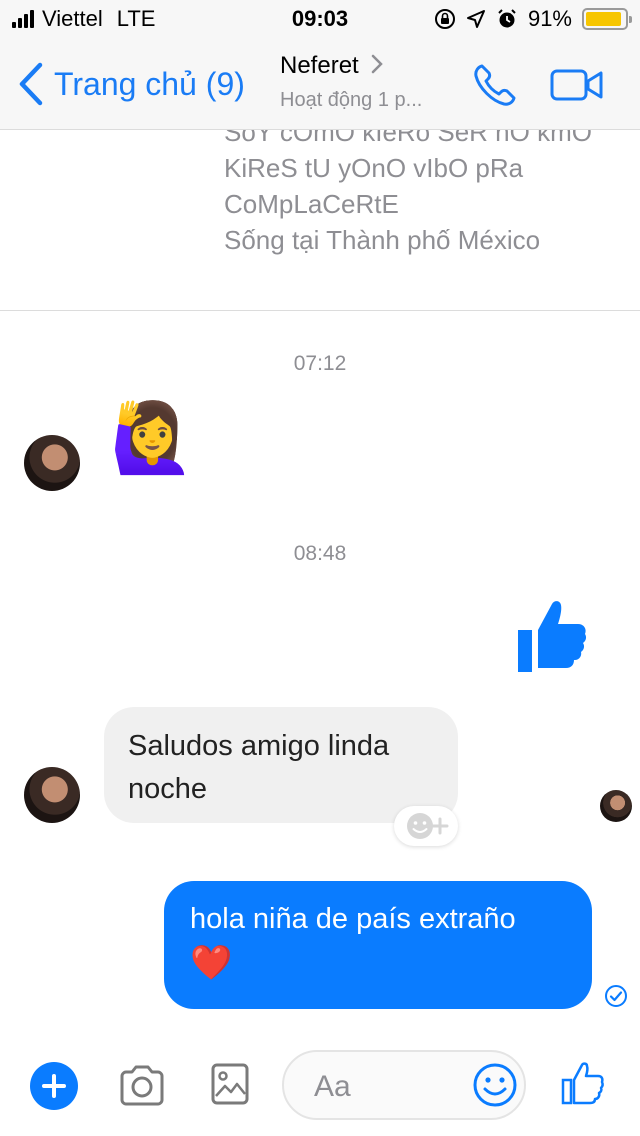 Image resolution: width=640 pixels, height=1136 pixels. Describe the element at coordinates (320, 553) in the screenshot. I see `message-timestamp: 08:48` at that location.